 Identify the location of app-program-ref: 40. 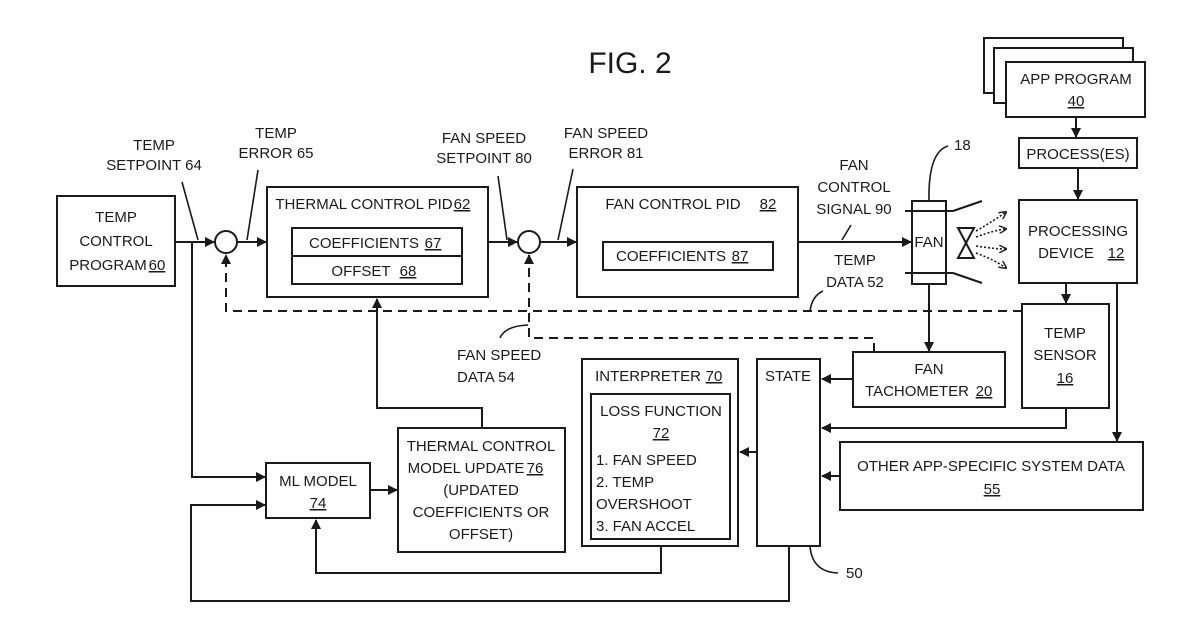
(1076, 101).